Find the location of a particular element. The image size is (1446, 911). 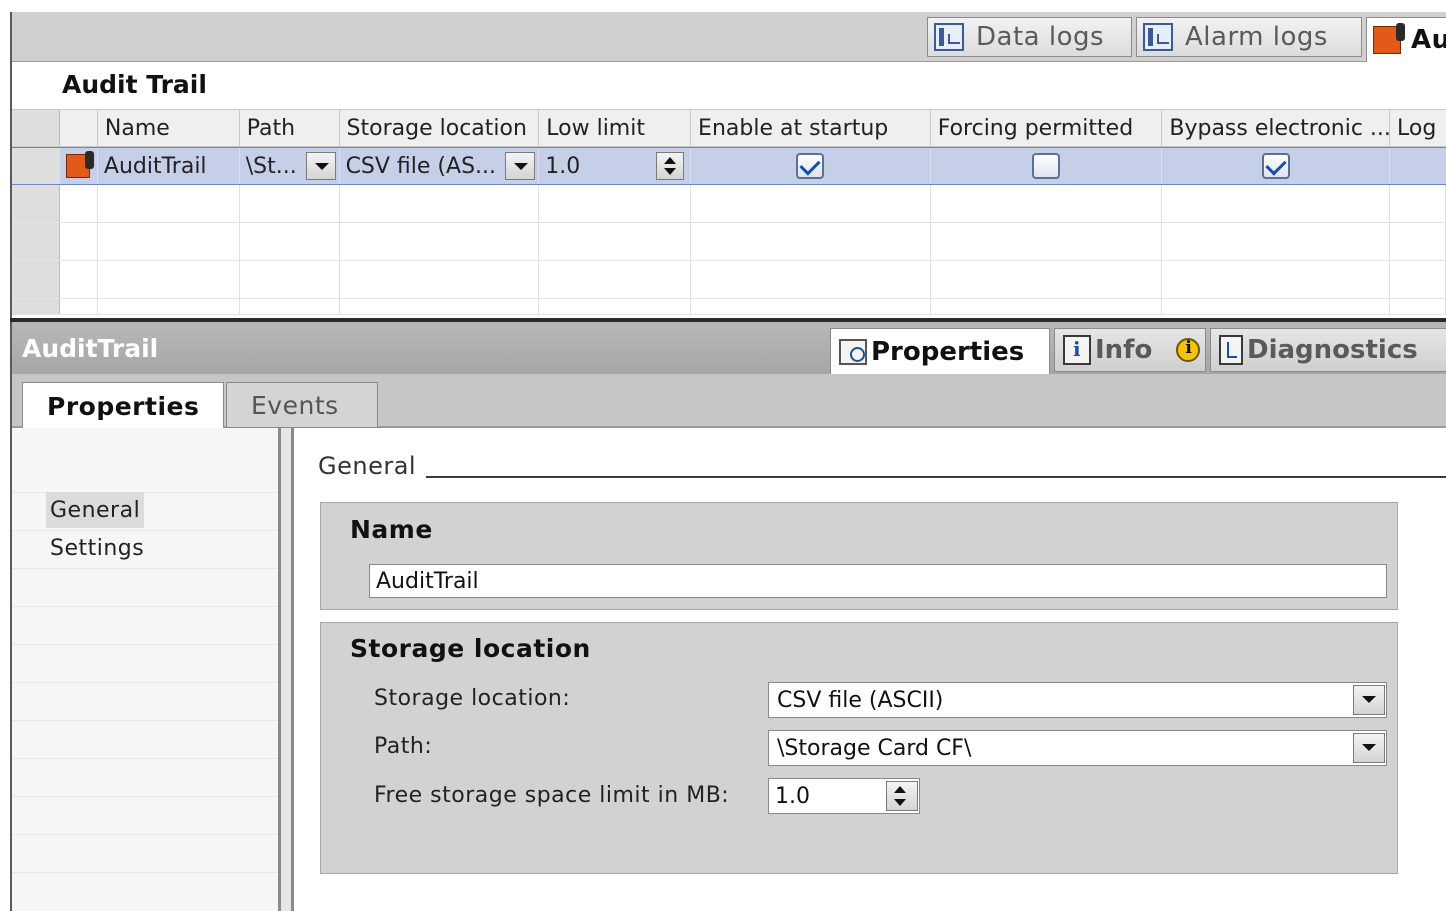

alarm-log-icon is located at coordinates (1158, 37).